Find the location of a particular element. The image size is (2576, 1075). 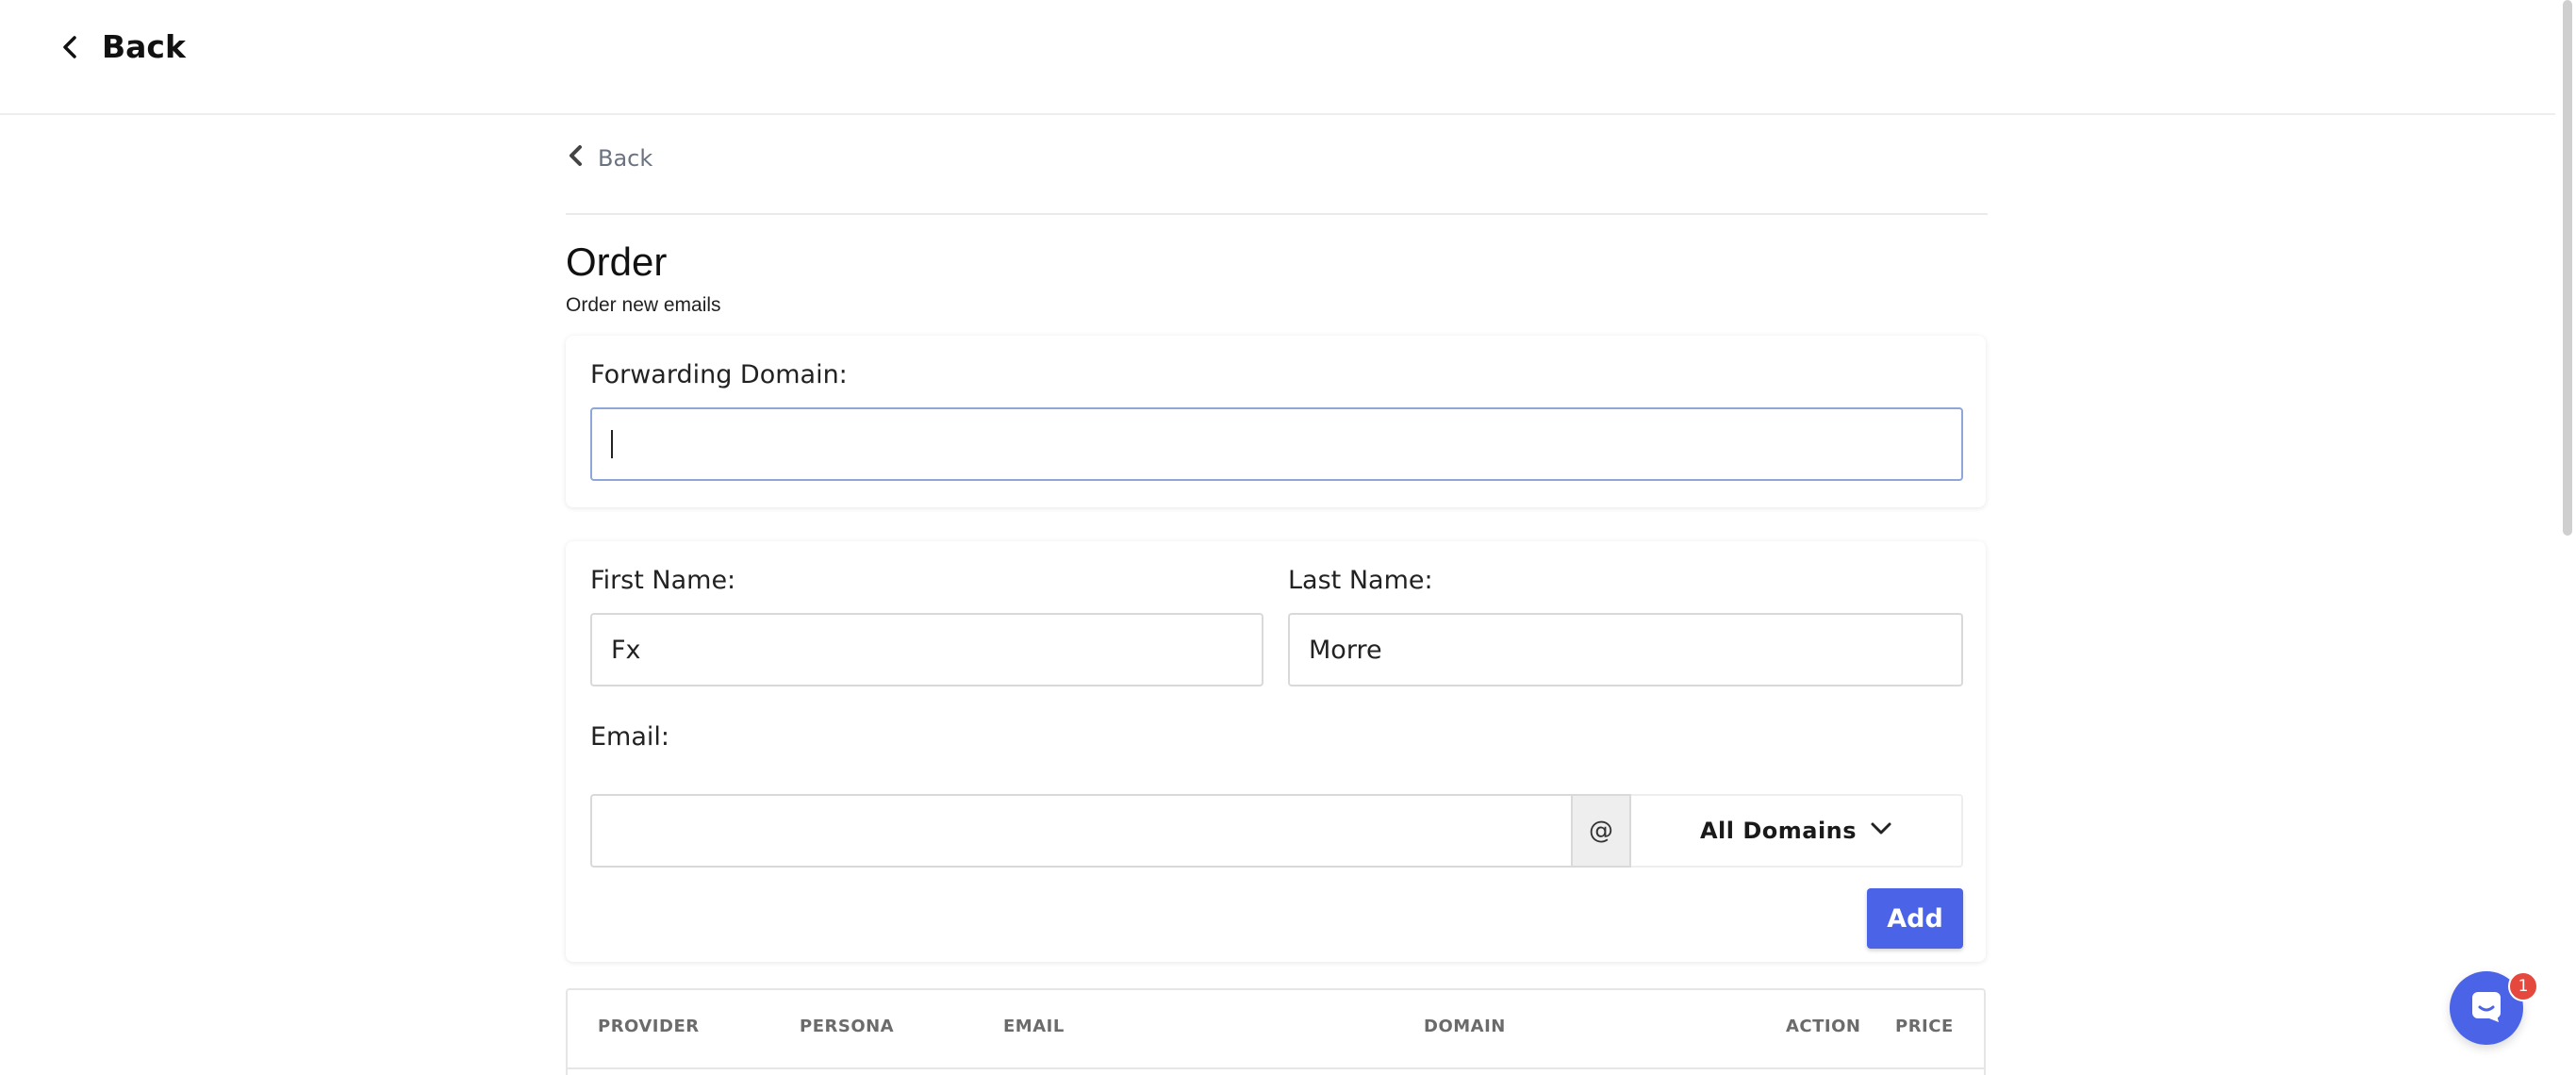

sub-back-label: Back is located at coordinates (625, 158).